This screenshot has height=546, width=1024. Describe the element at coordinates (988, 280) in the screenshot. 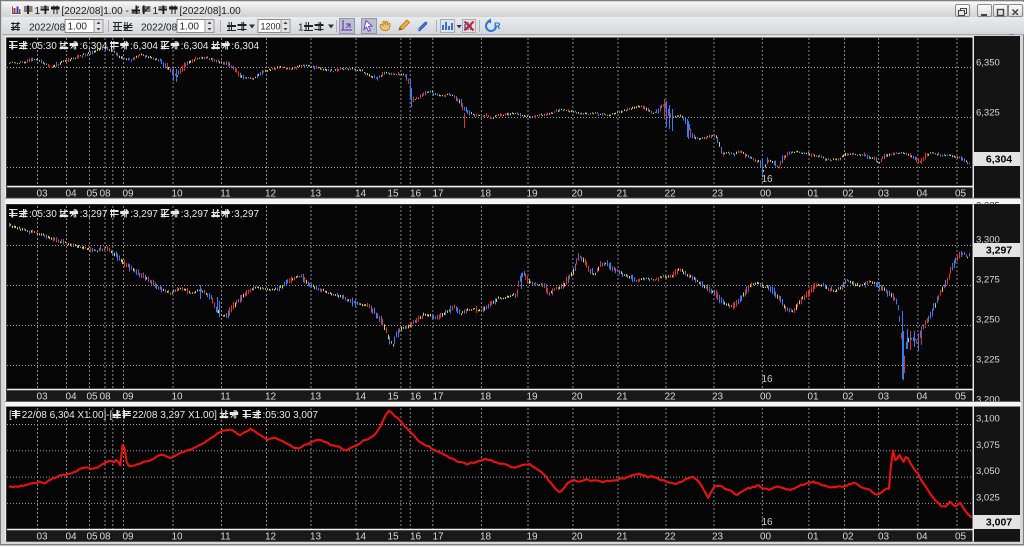

I see `svg-text: 3,275` at that location.